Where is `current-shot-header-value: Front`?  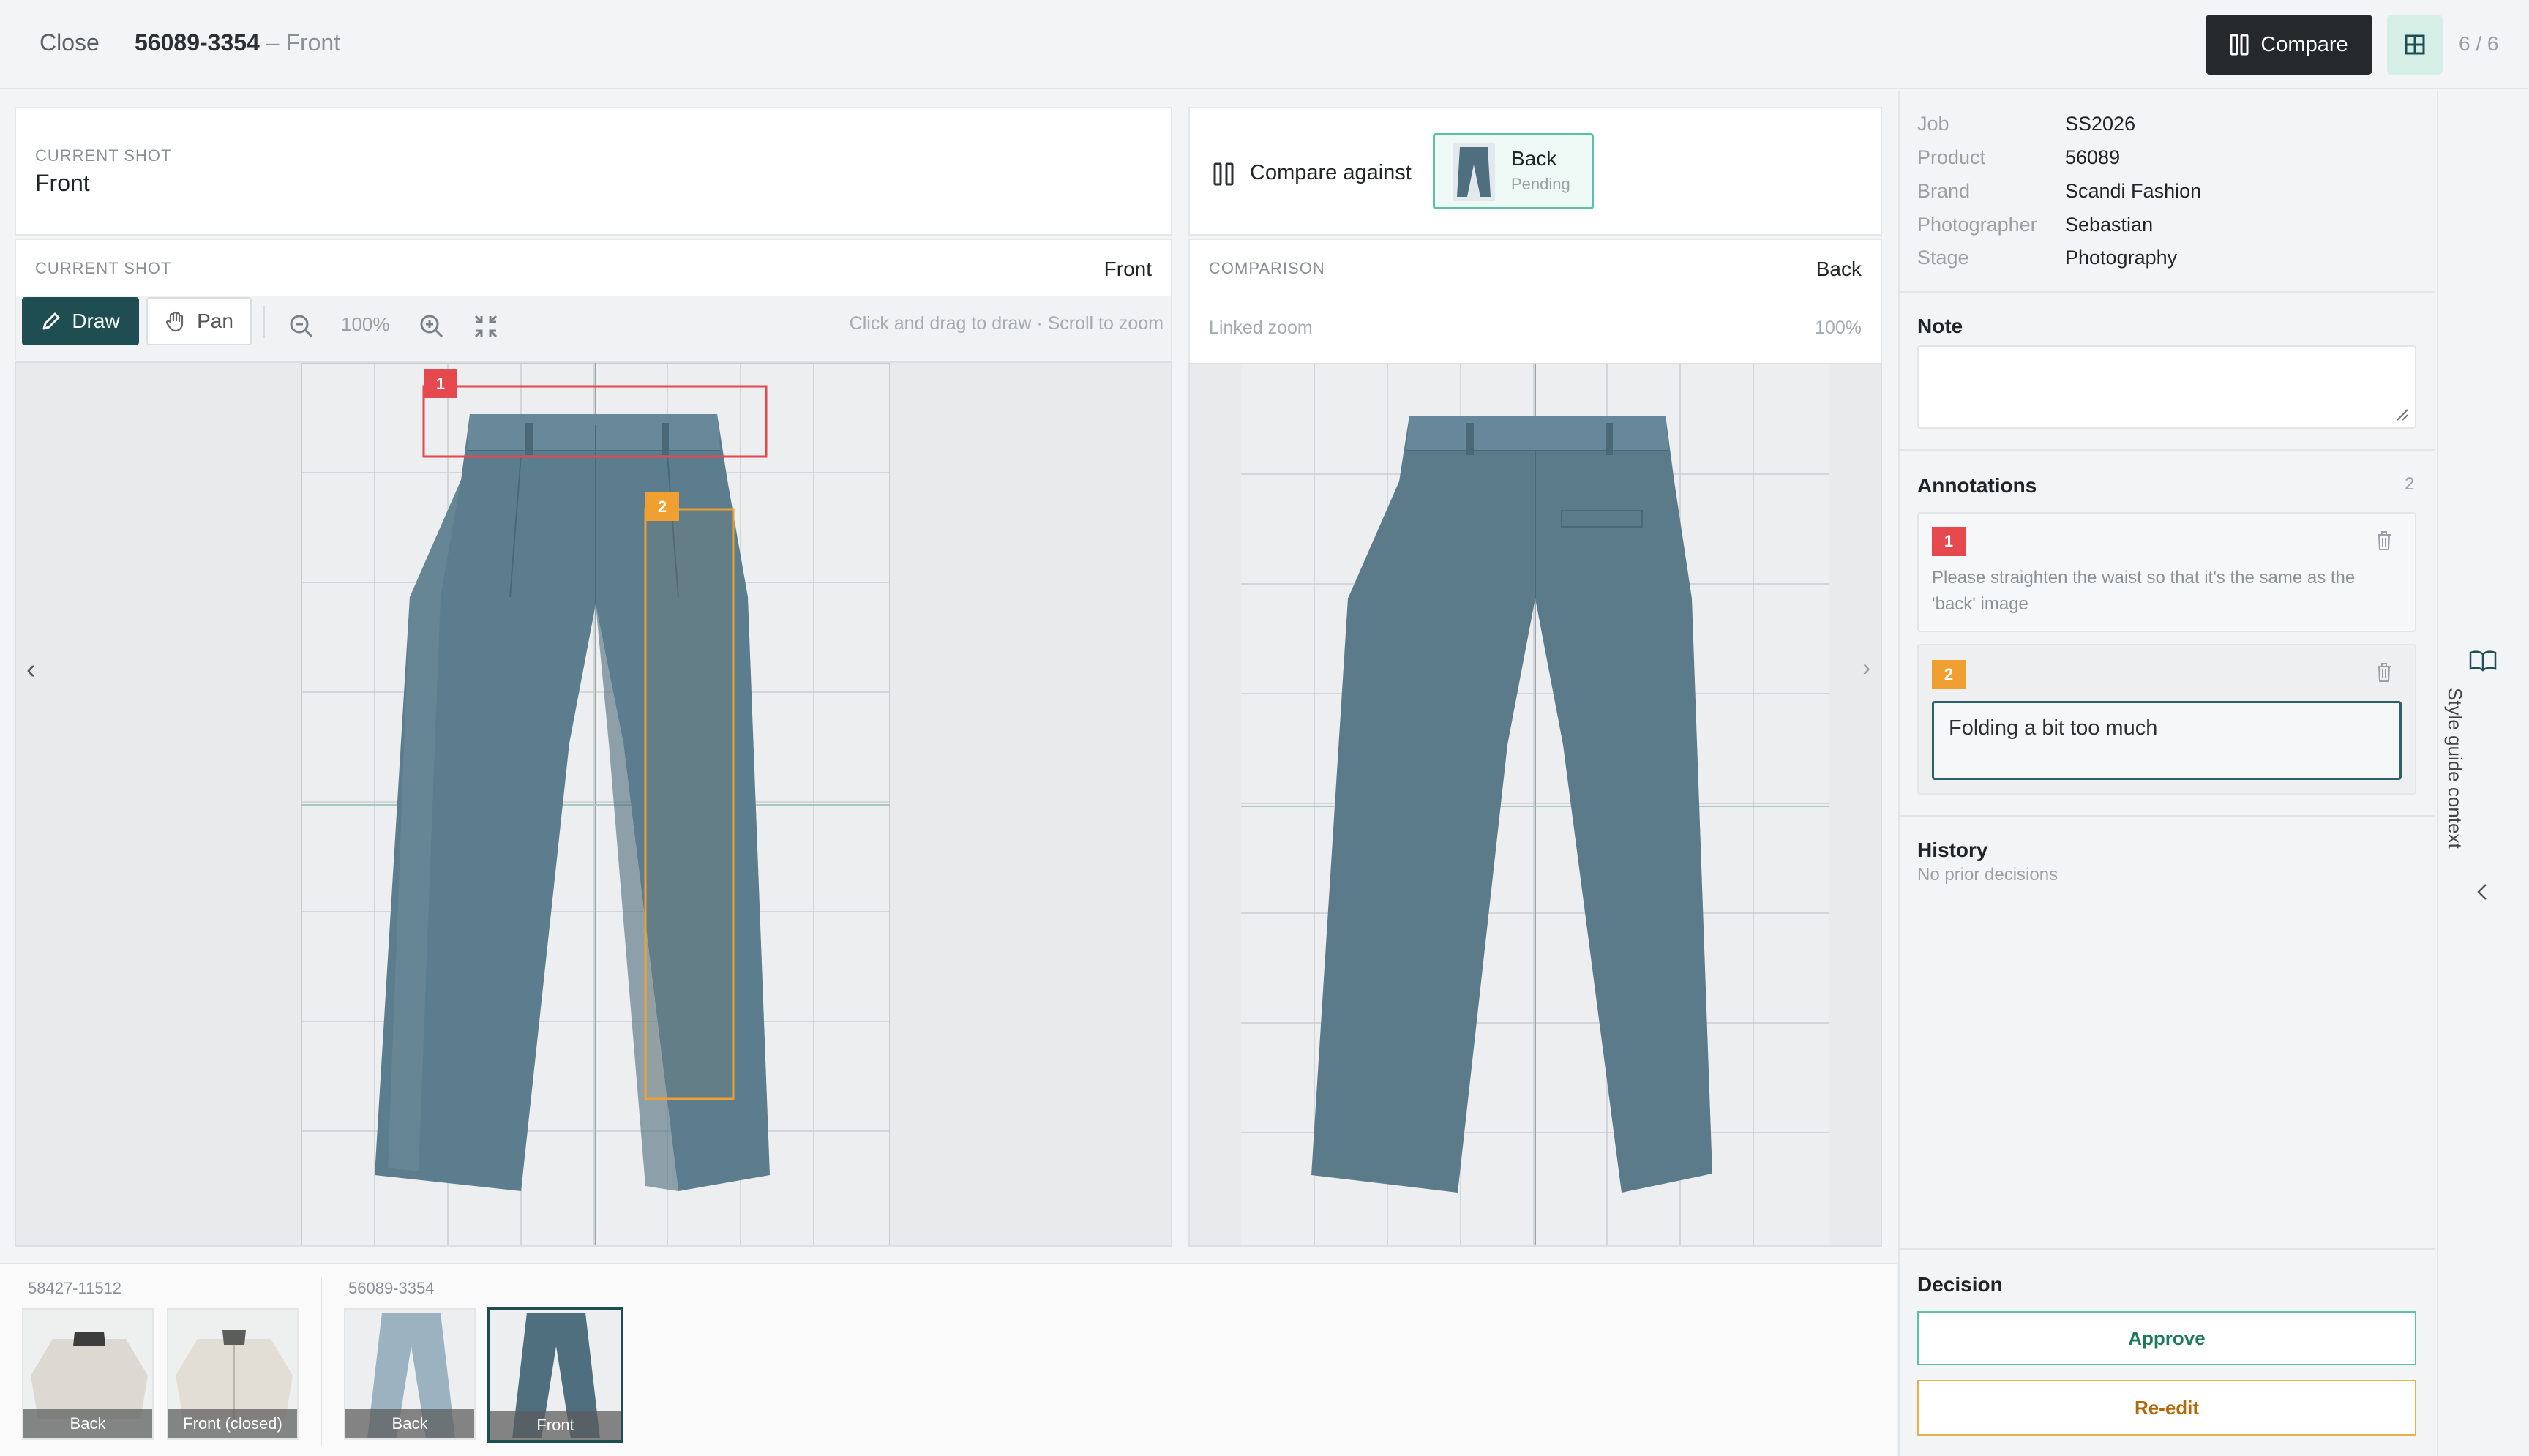
current-shot-header-value: Front is located at coordinates (1128, 269).